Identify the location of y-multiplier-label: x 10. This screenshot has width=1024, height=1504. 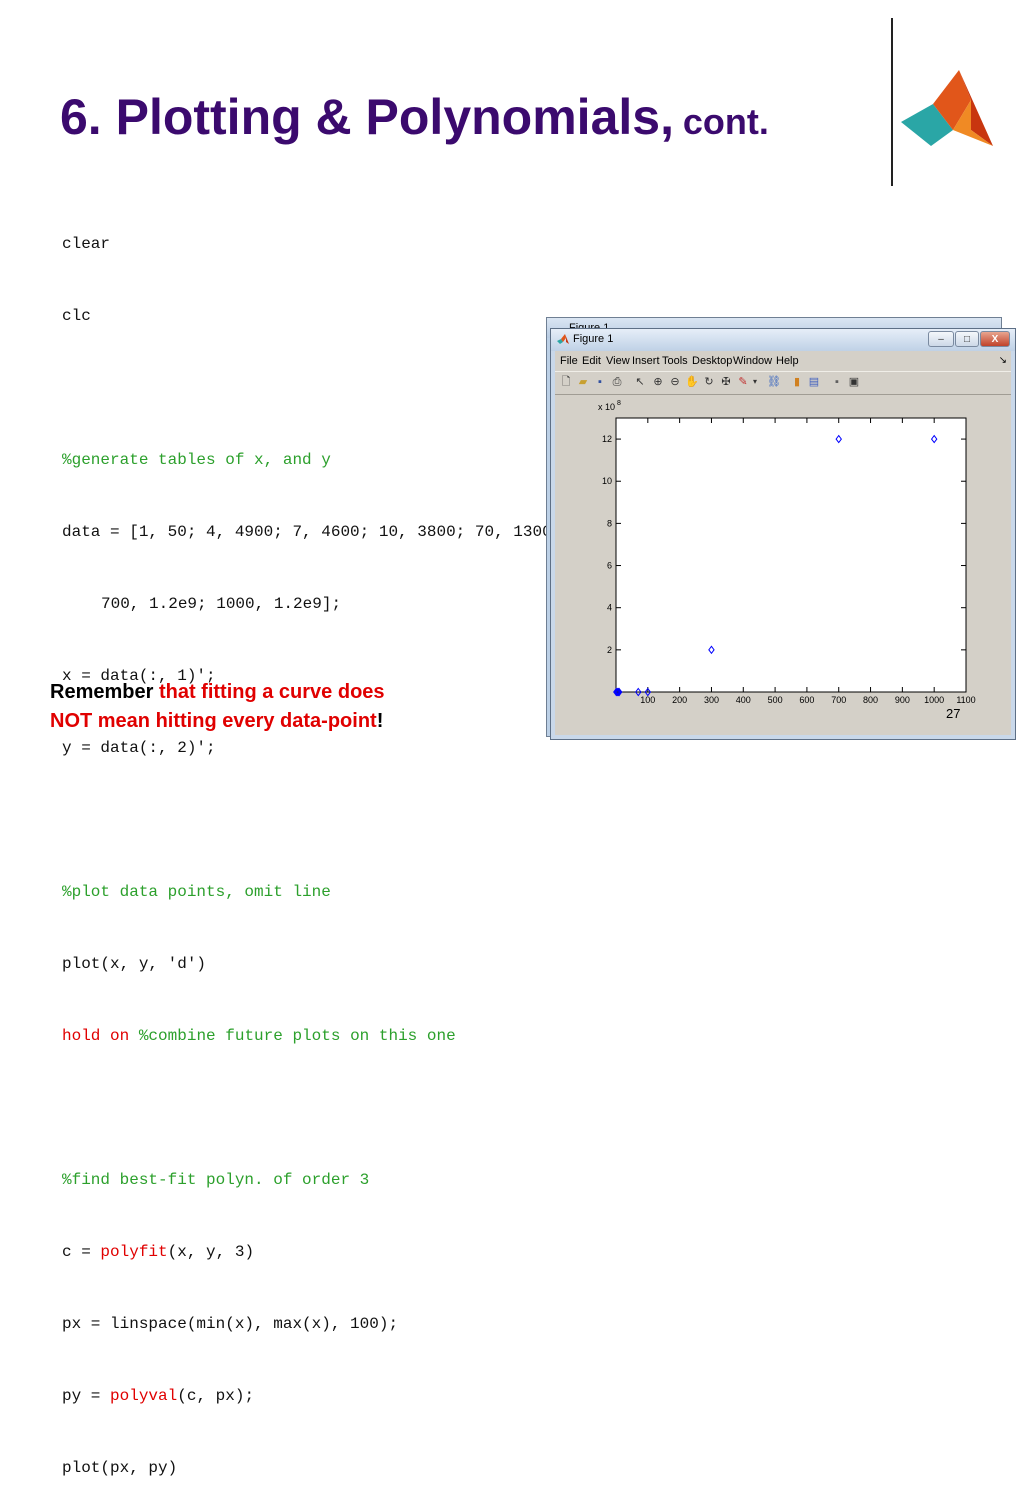
(606, 407).